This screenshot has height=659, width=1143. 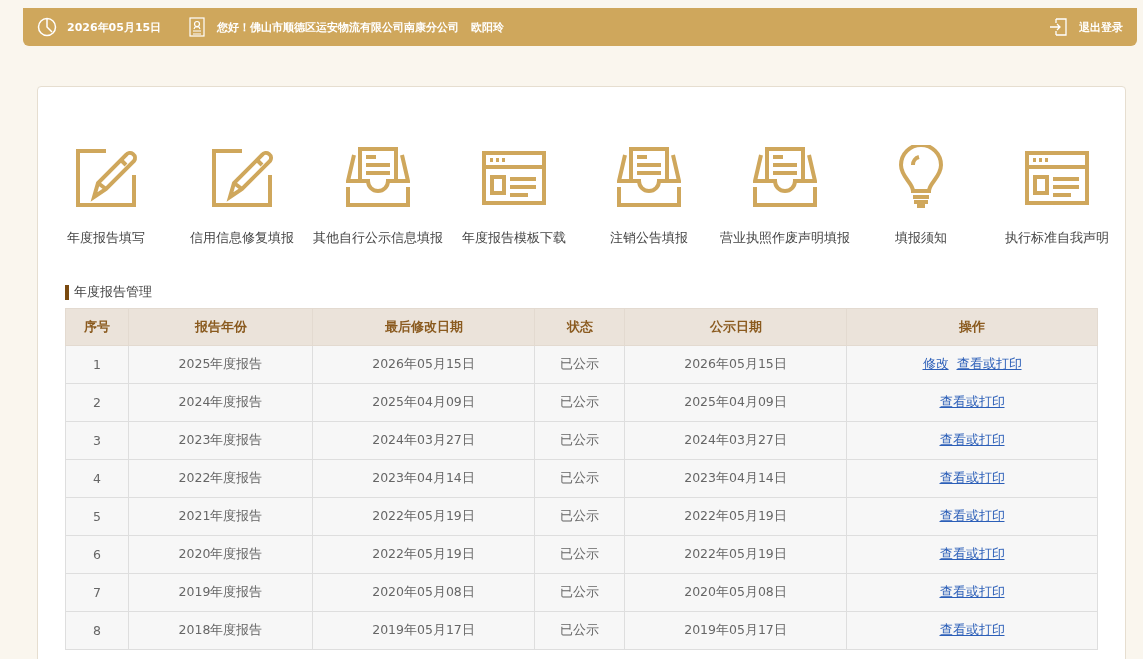 I want to click on table-cell: 2025年度报告, so click(x=220, y=364).